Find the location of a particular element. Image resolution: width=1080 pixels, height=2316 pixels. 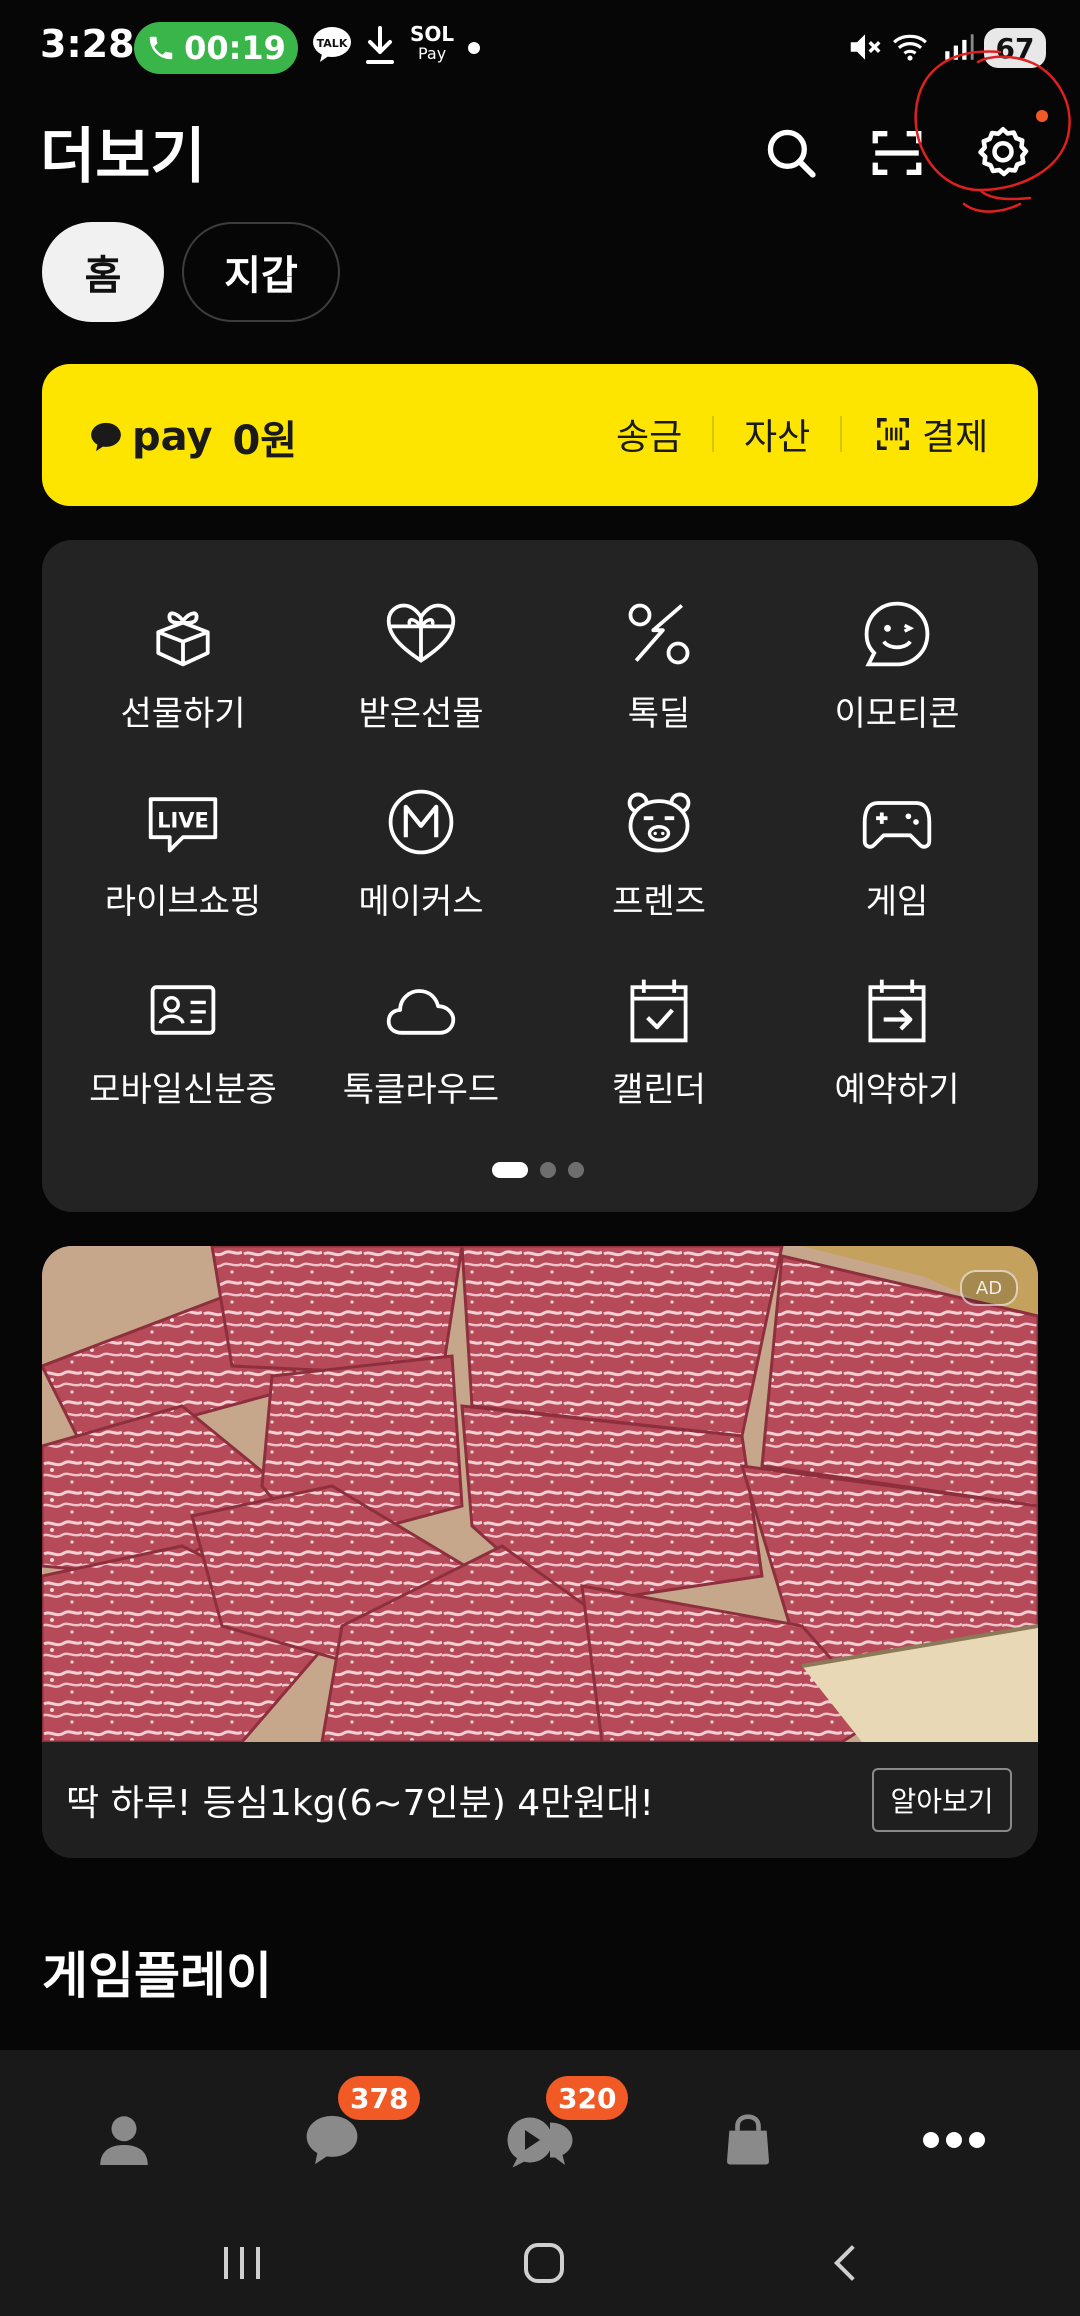

tab-home: 홈 is located at coordinates (103, 272).